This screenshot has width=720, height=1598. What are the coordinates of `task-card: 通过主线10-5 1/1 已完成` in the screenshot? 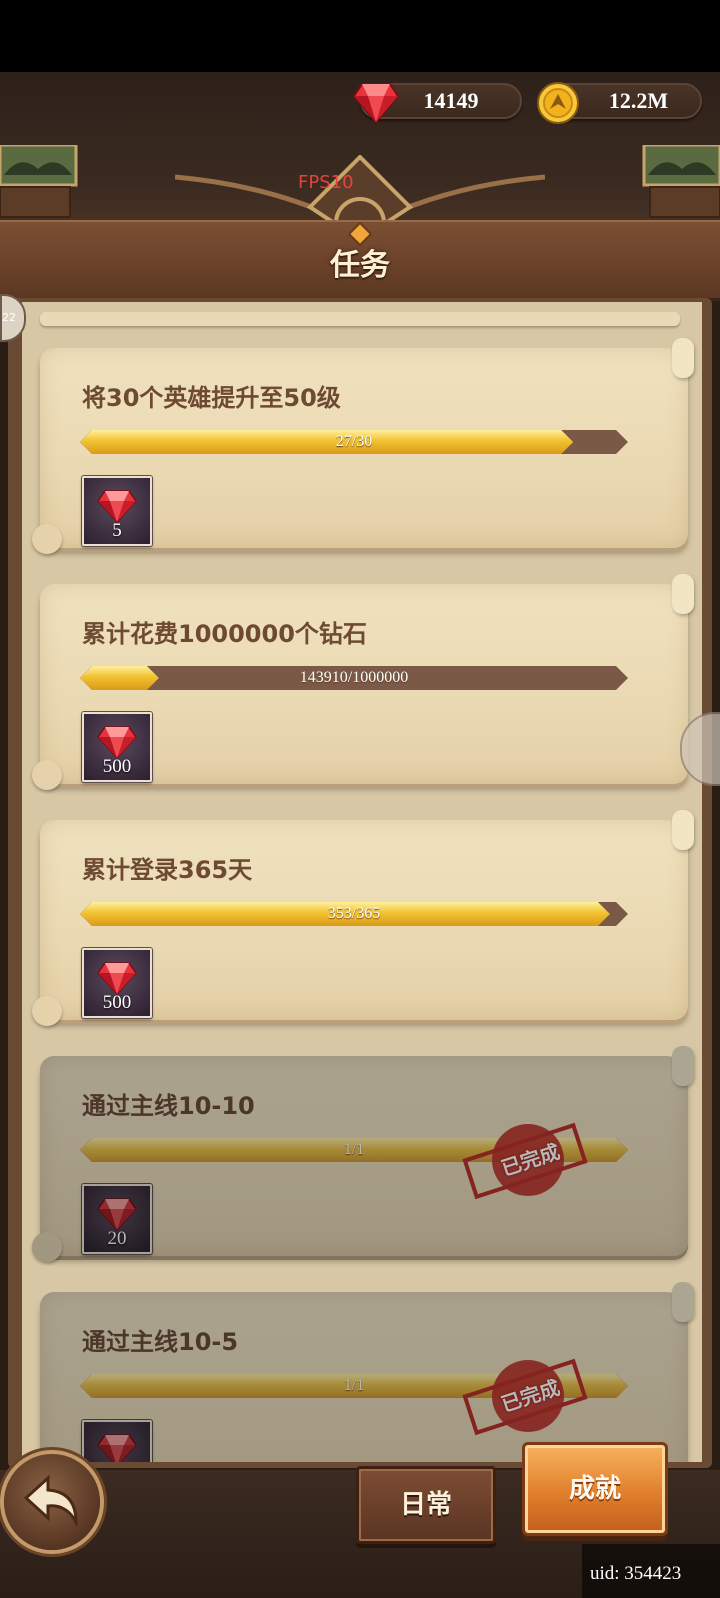 It's located at (367, 1372).